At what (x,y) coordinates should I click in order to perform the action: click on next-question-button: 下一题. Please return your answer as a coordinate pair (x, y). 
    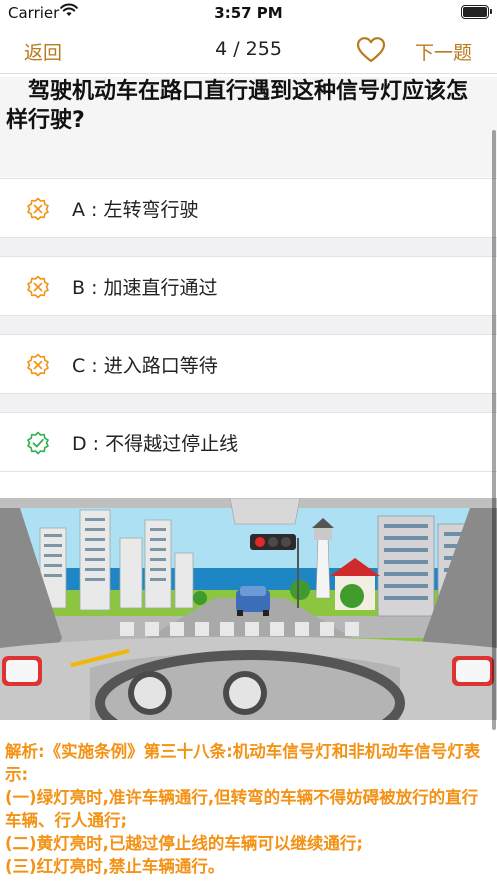
    Looking at the image, I should click on (443, 51).